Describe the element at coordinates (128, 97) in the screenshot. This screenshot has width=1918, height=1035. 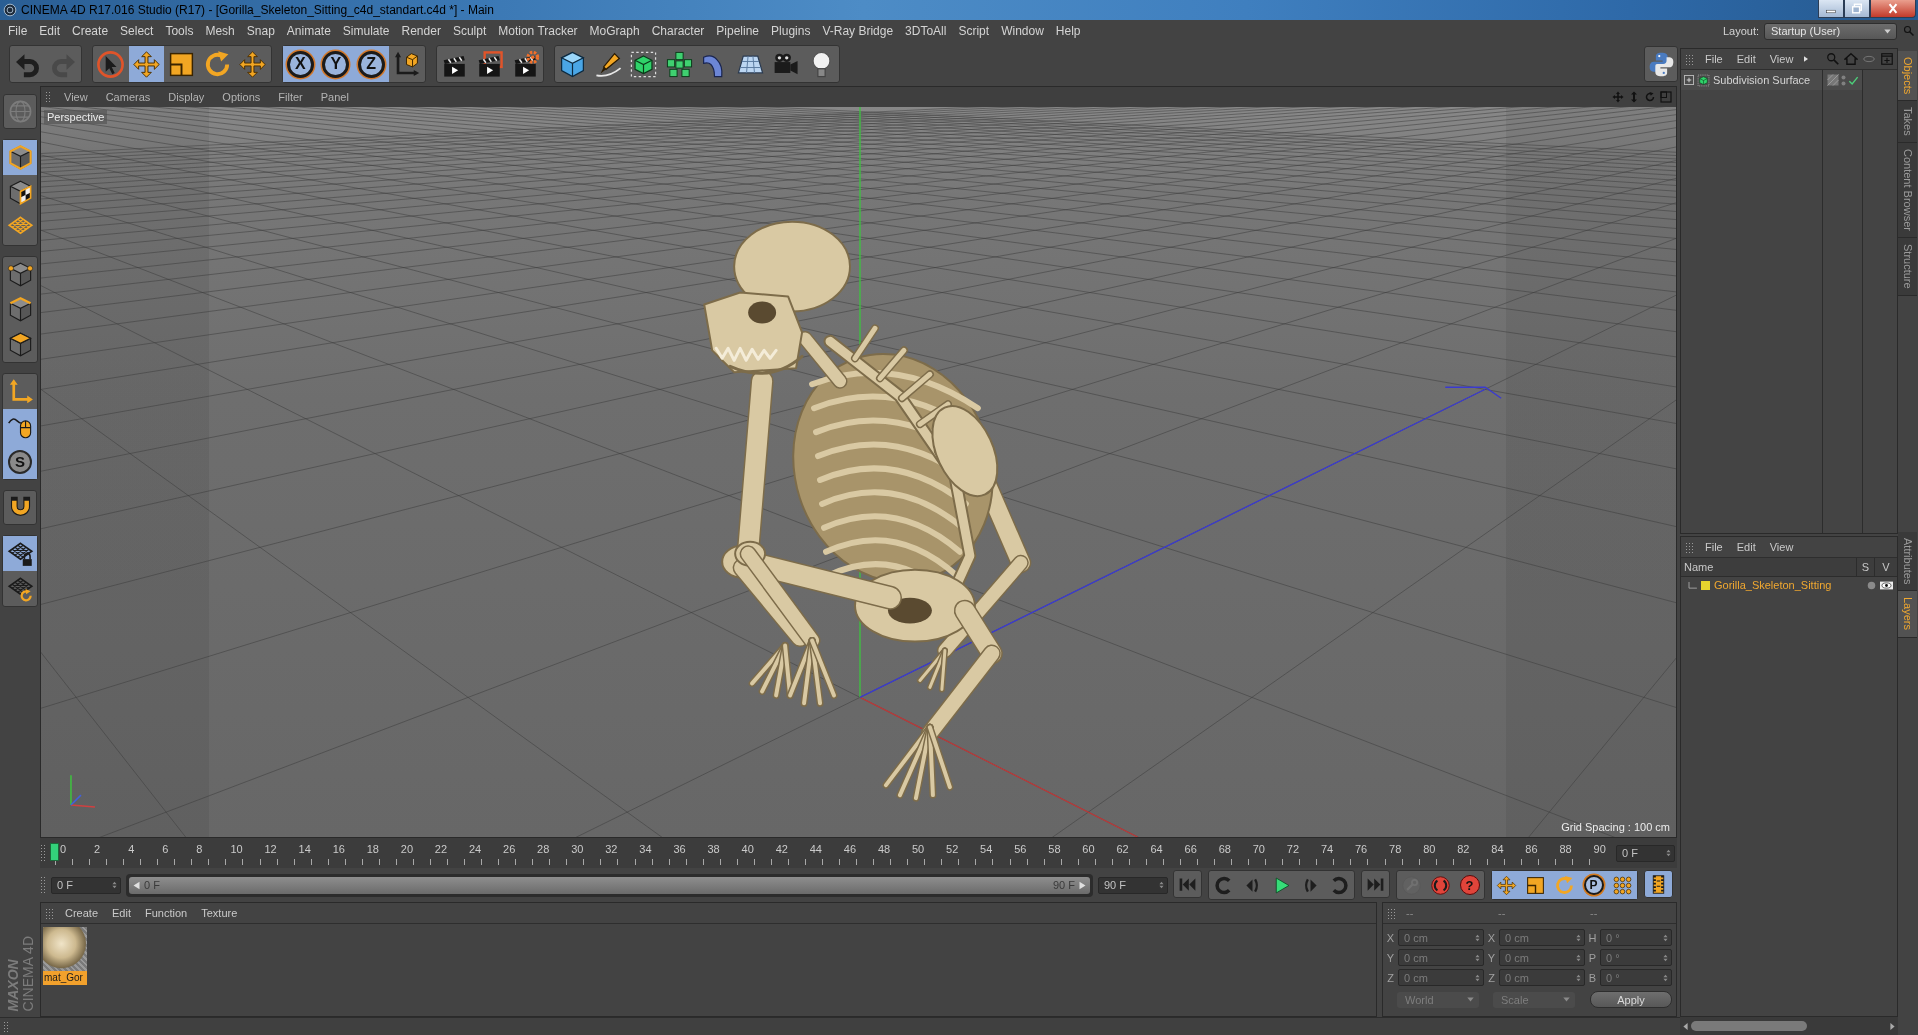
I see `menu-item: Cameras` at that location.